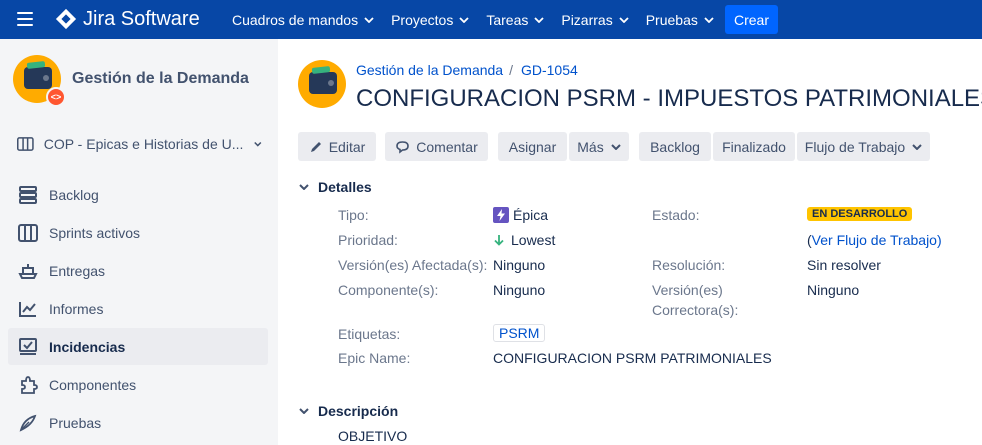  I want to click on affects-version-value: Ninguno, so click(519, 265).